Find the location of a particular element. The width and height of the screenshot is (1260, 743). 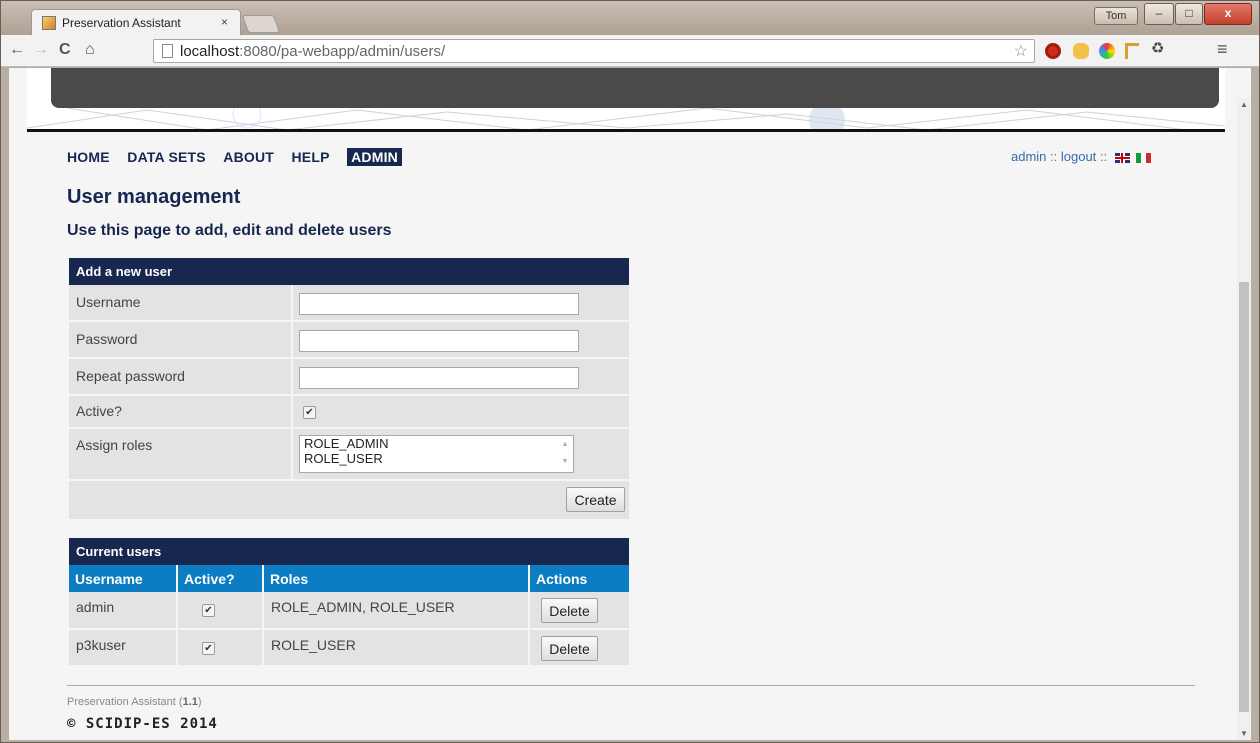

nav-data-sets: DATA SETS is located at coordinates (166, 157).